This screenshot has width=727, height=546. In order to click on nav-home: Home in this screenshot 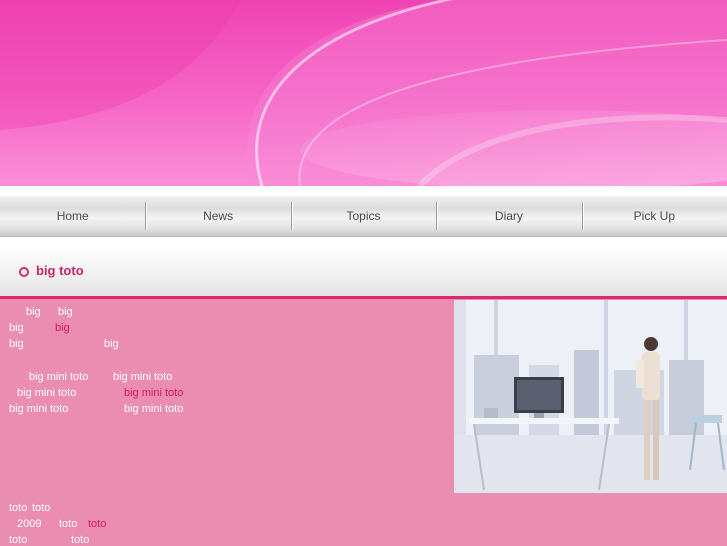, I will do `click(72, 216)`.